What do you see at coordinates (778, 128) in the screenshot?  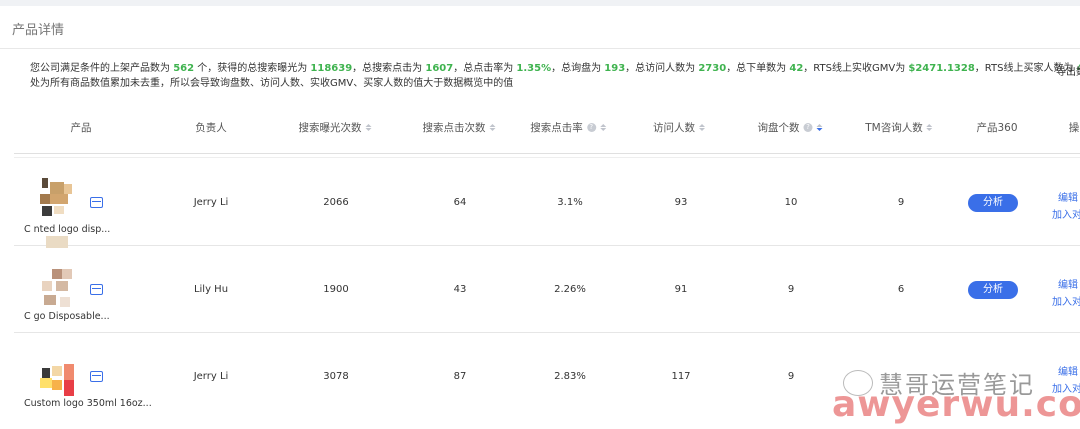 I see `column-label: 询盘个数` at bounding box center [778, 128].